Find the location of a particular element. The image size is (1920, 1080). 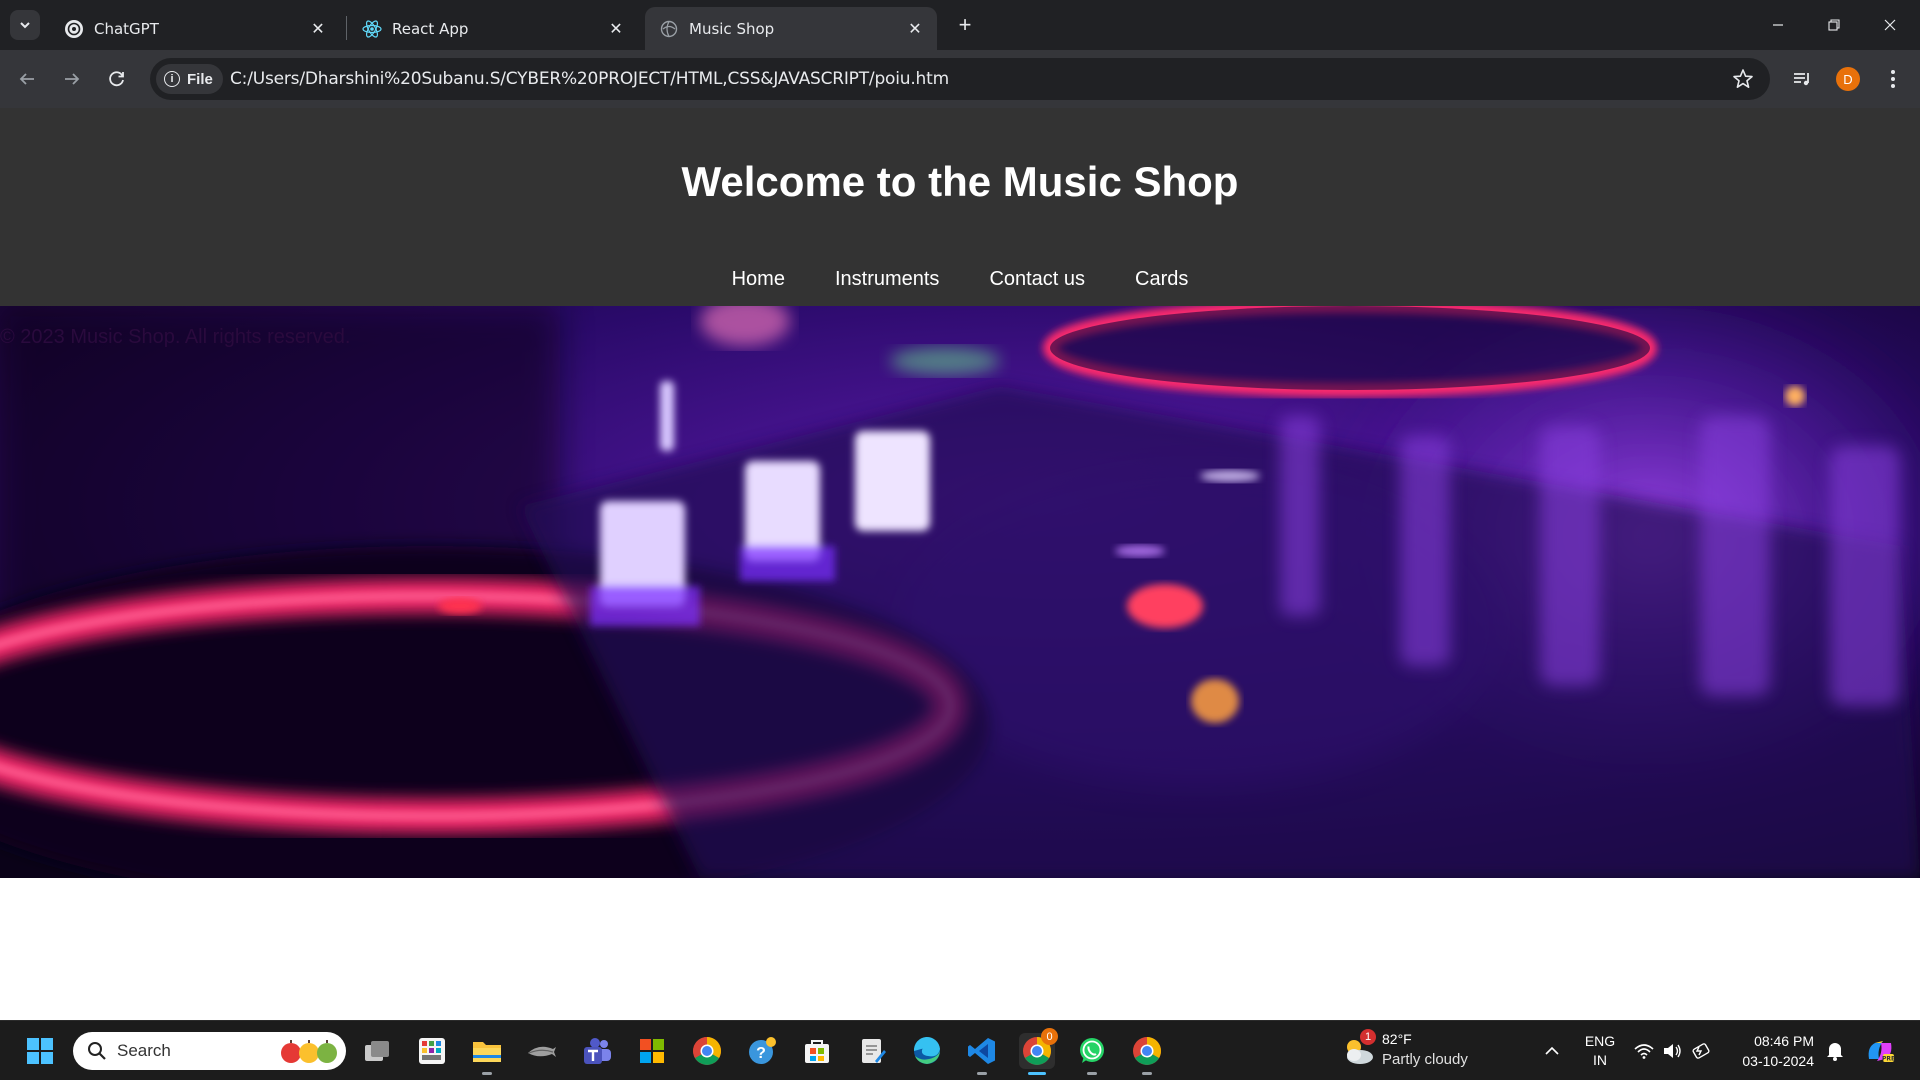

minimize-button is located at coordinates (1778, 25).